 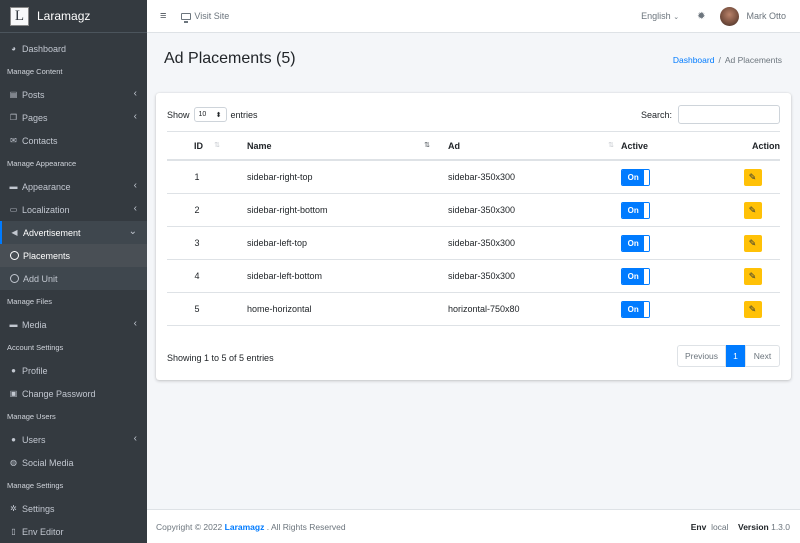 What do you see at coordinates (73, 508) in the screenshot?
I see `sidebar-item-settings: ✲ Settings` at bounding box center [73, 508].